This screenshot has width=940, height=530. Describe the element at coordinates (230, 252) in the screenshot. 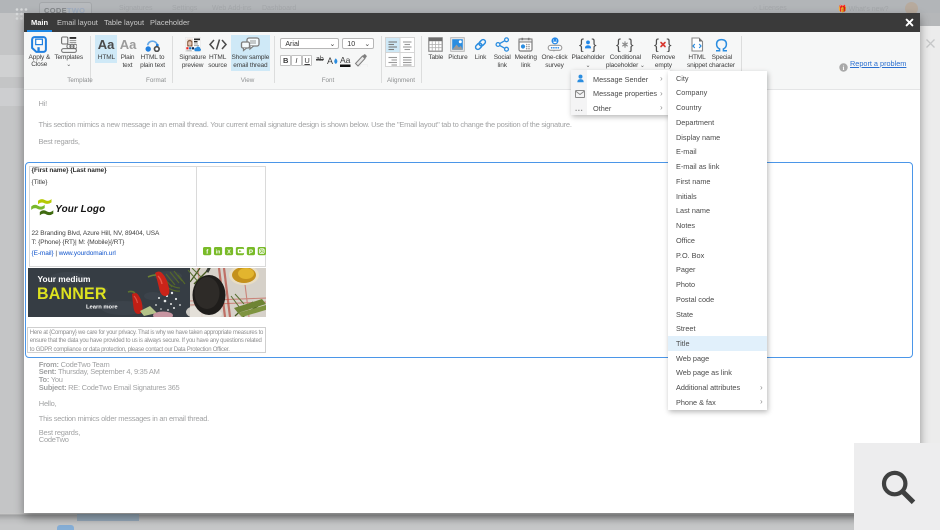

I see `svg-text: X` at that location.